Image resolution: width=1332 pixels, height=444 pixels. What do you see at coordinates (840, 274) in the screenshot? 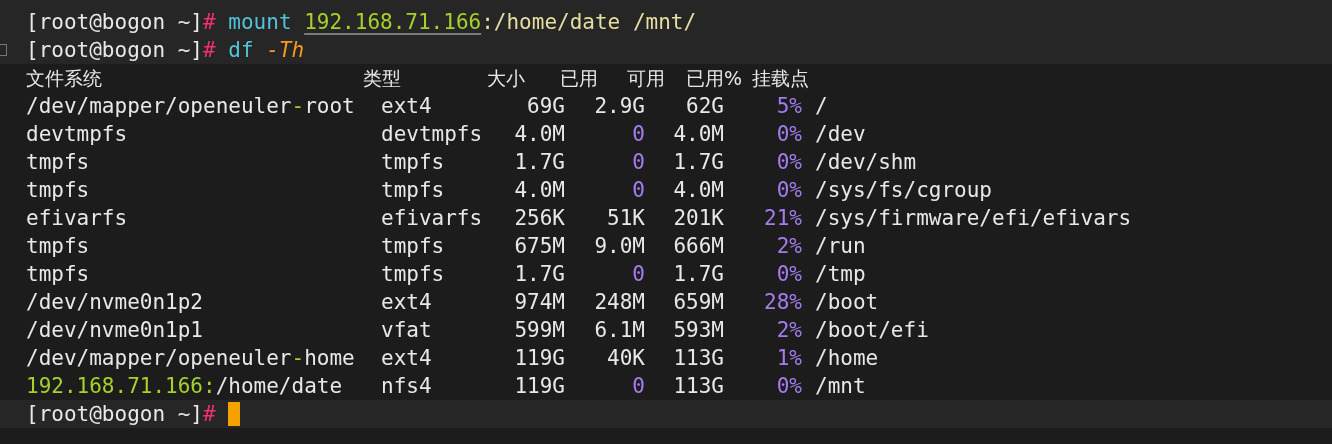
I see `table-cell: /tmp` at bounding box center [840, 274].